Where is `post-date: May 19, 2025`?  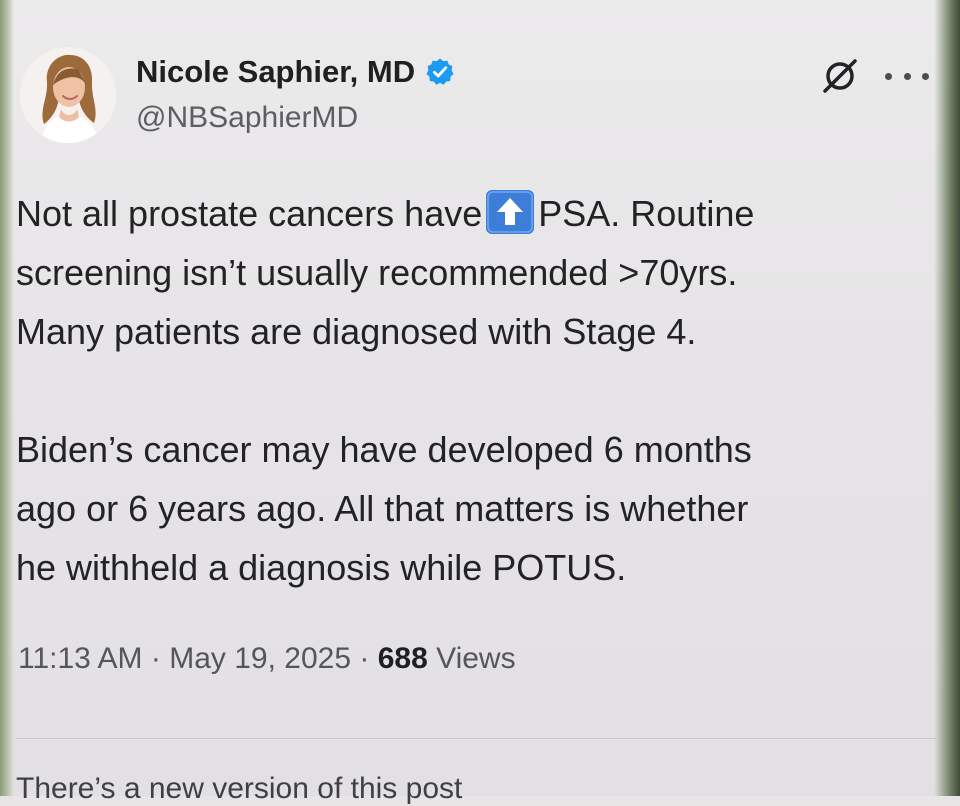
post-date: May 19, 2025 is located at coordinates (260, 658).